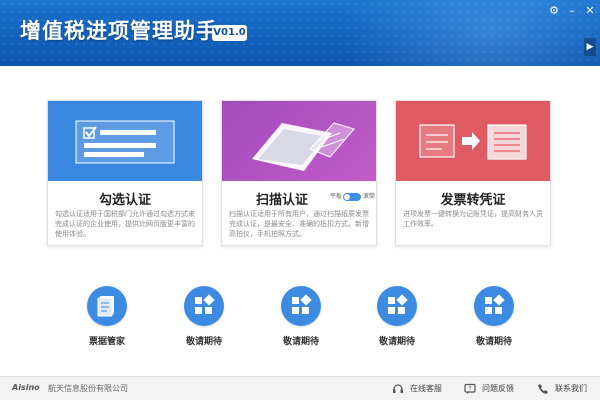  What do you see at coordinates (124, 200) in the screenshot?
I see `card-title: 勾选认证` at bounding box center [124, 200].